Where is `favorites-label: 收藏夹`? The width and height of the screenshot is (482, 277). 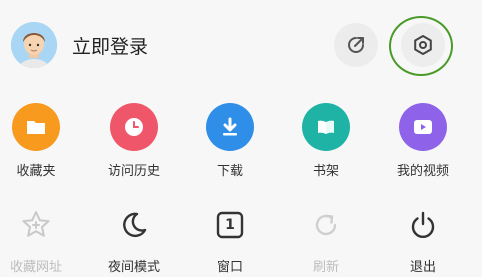 favorites-label: 收藏夹 is located at coordinates (36, 171).